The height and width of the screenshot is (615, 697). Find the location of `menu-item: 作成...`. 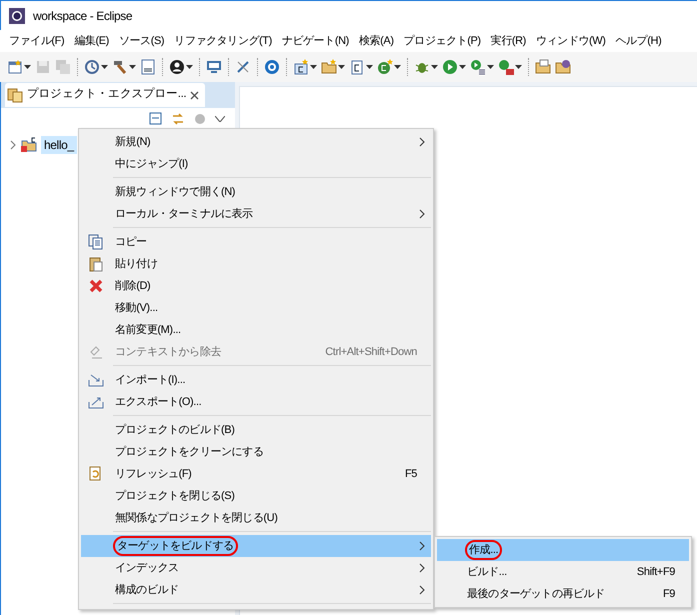

menu-item: 作成... is located at coordinates (563, 550).